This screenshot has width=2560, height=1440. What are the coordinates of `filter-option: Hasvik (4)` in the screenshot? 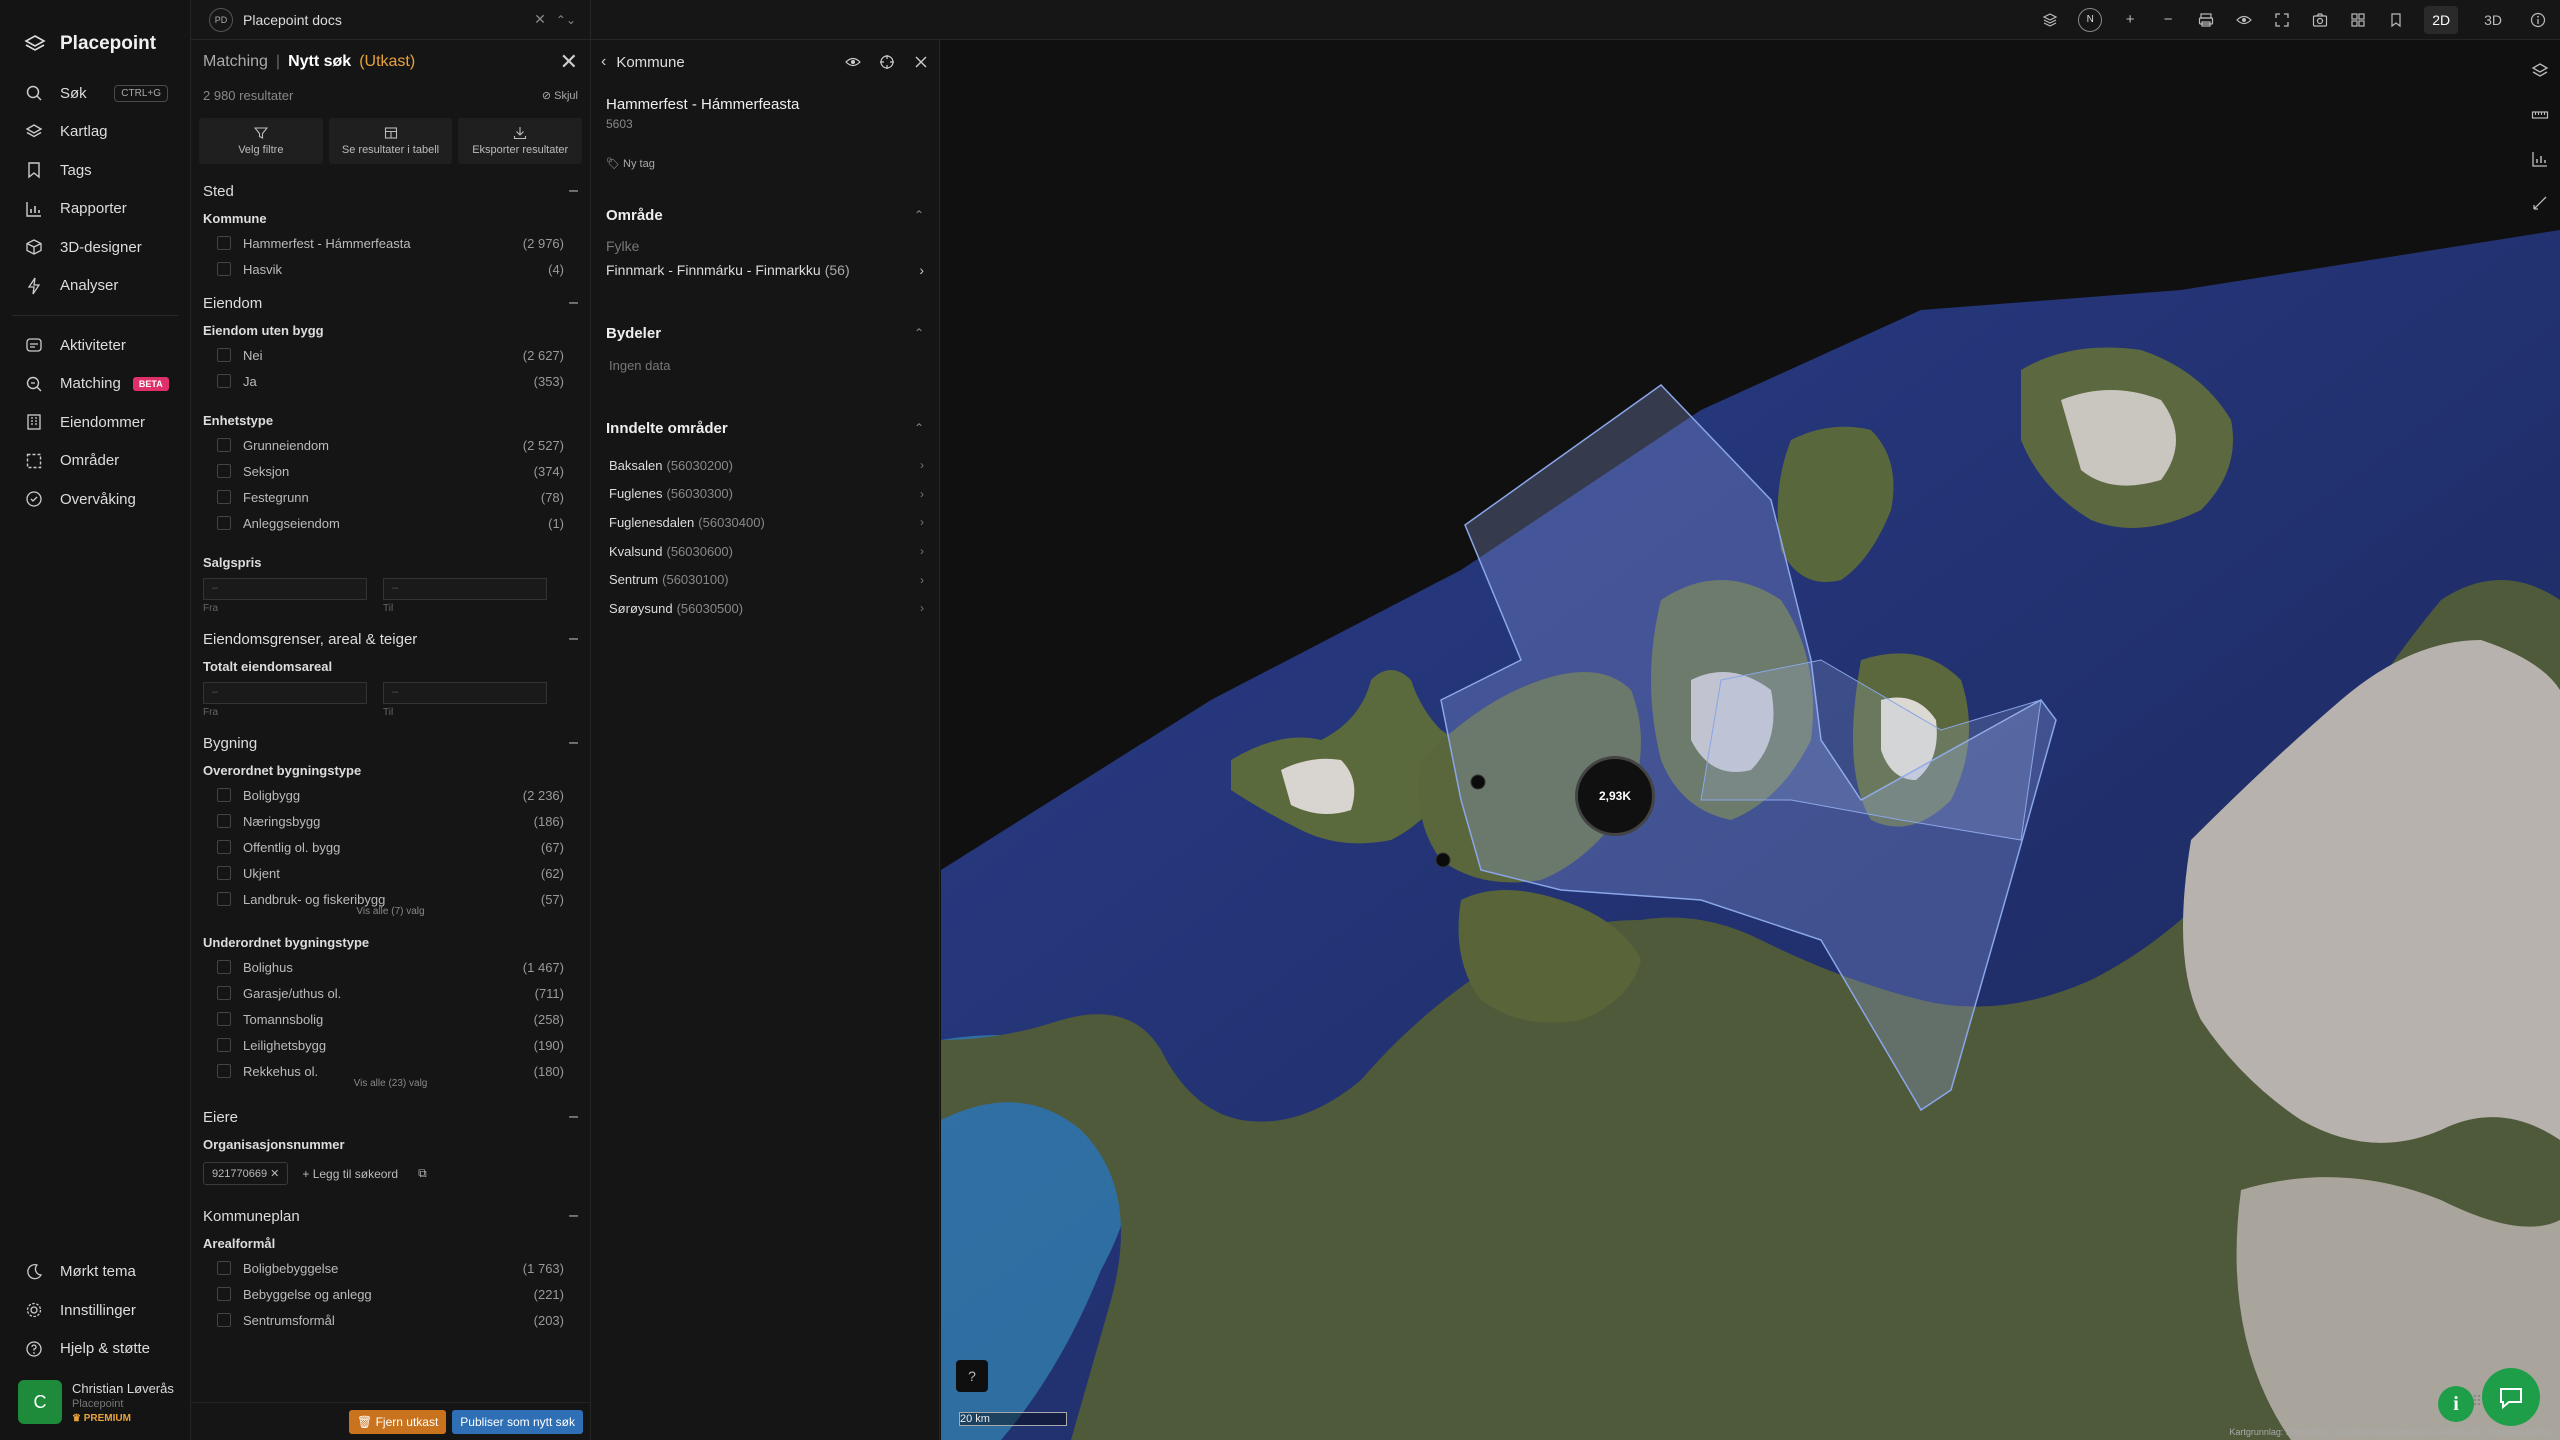 It's located at (390, 269).